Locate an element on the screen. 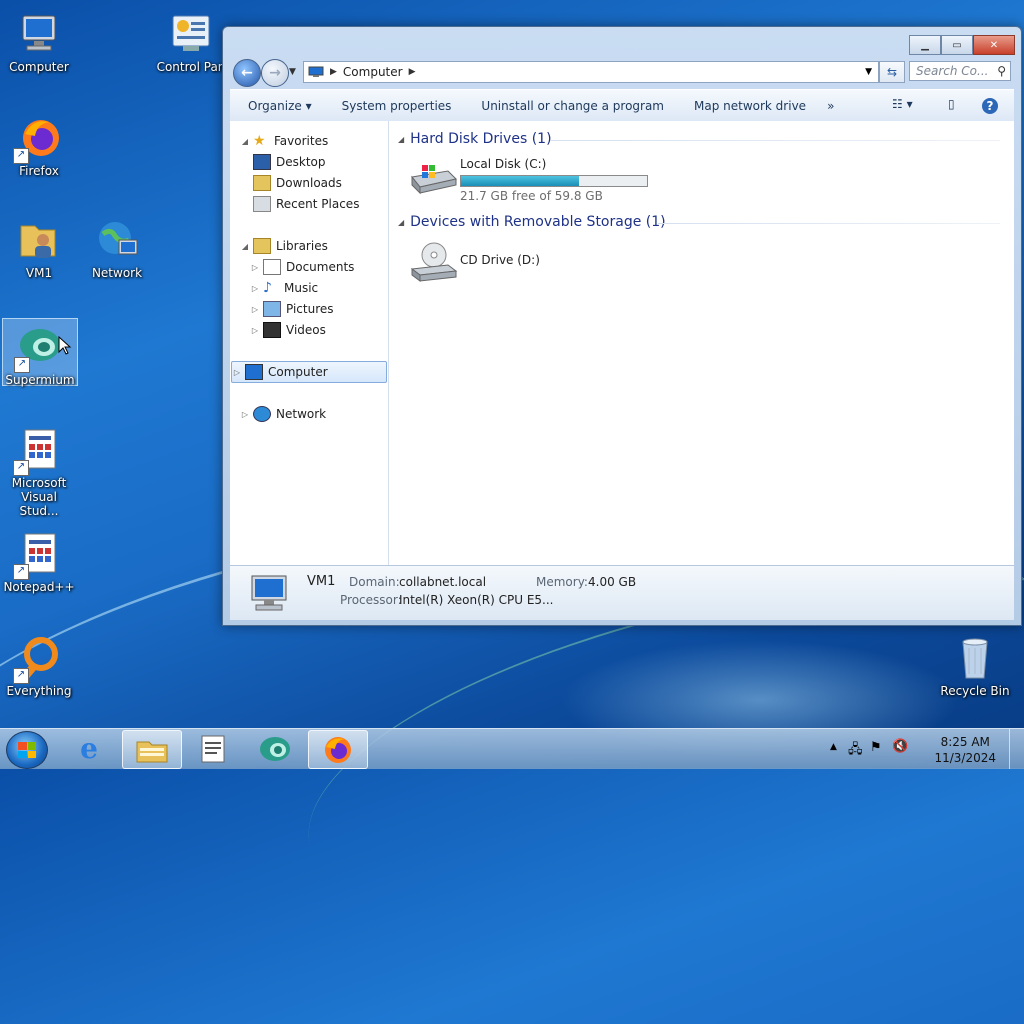 The width and height of the screenshot is (1024, 1024). preview-pane-icon: ▯ is located at coordinates (951, 104).